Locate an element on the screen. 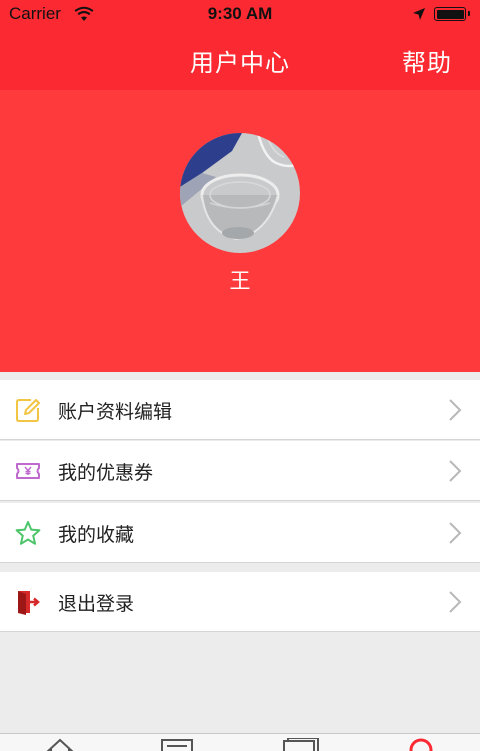  user-name: 王 is located at coordinates (240, 281).